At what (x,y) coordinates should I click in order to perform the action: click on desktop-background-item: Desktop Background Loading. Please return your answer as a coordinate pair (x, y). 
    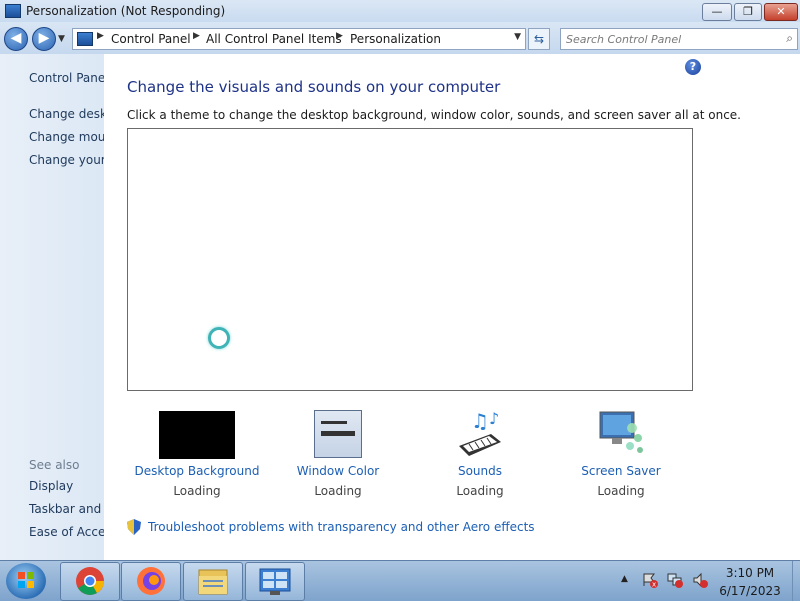
    Looking at the image, I should click on (197, 453).